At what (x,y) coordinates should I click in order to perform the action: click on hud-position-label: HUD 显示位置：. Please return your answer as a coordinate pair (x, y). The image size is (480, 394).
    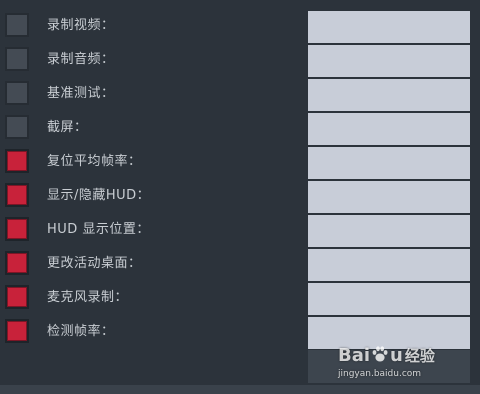
    Looking at the image, I should click on (98, 229).